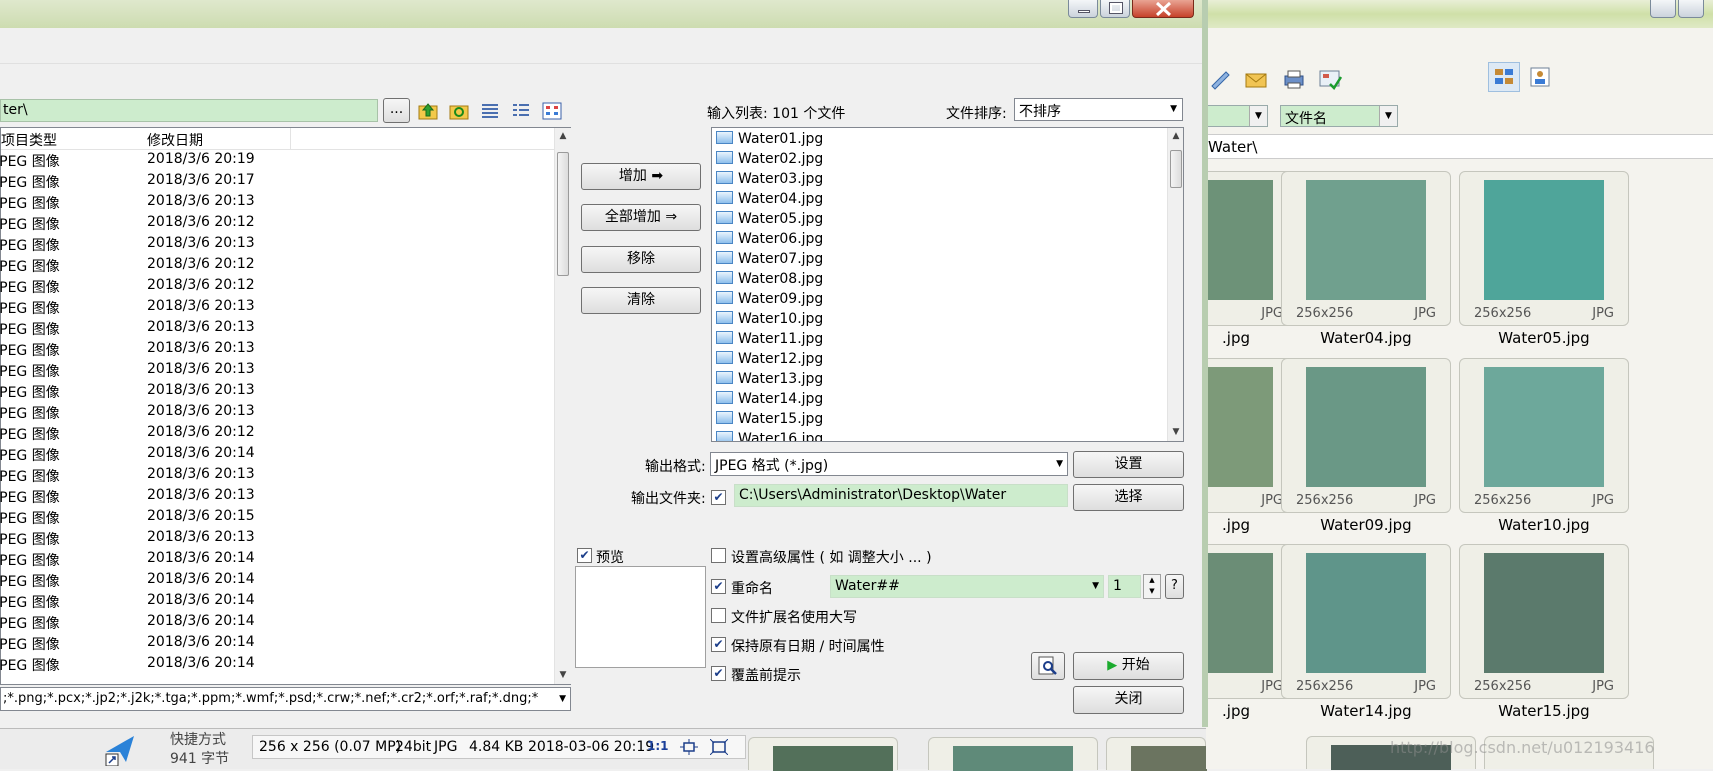  What do you see at coordinates (1048, 666) in the screenshot?
I see `preview-search-button` at bounding box center [1048, 666].